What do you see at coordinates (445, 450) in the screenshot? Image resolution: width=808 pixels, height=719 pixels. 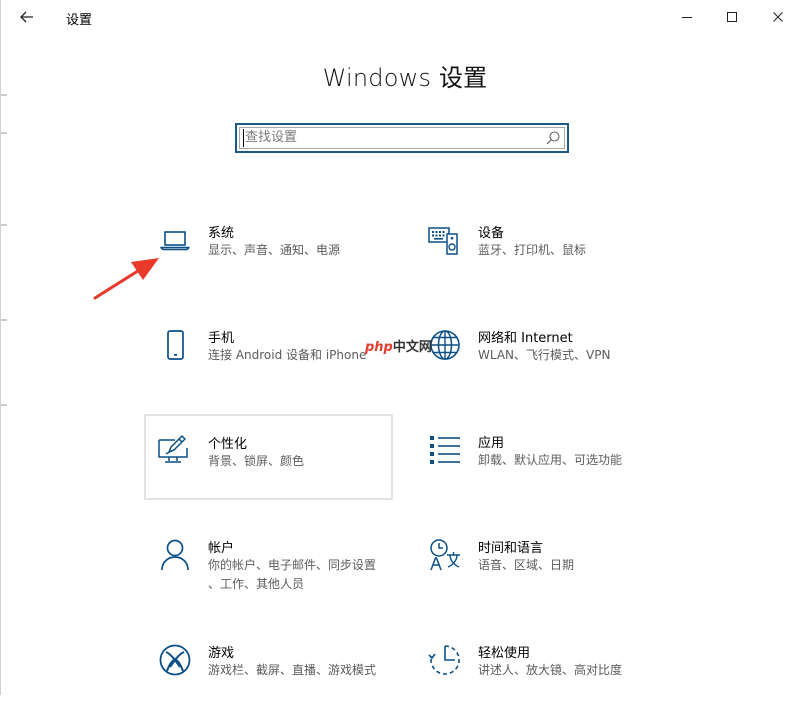 I see `apps-list-icon` at bounding box center [445, 450].